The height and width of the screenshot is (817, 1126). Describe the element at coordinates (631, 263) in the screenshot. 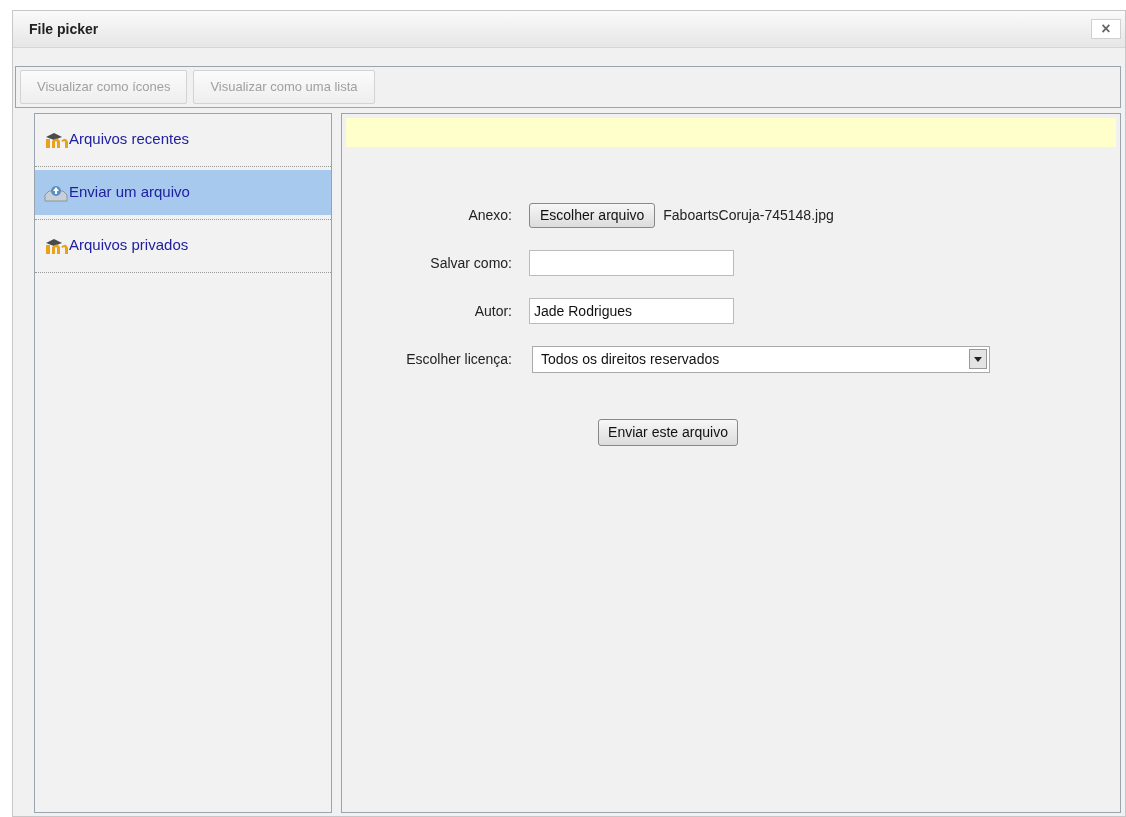

I see `input-field` at that location.